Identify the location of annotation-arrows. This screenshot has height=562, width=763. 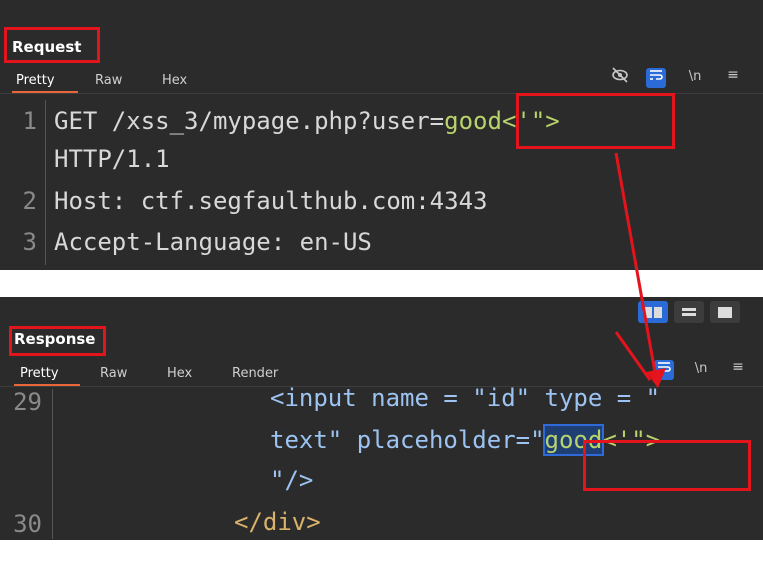
(640, 270).